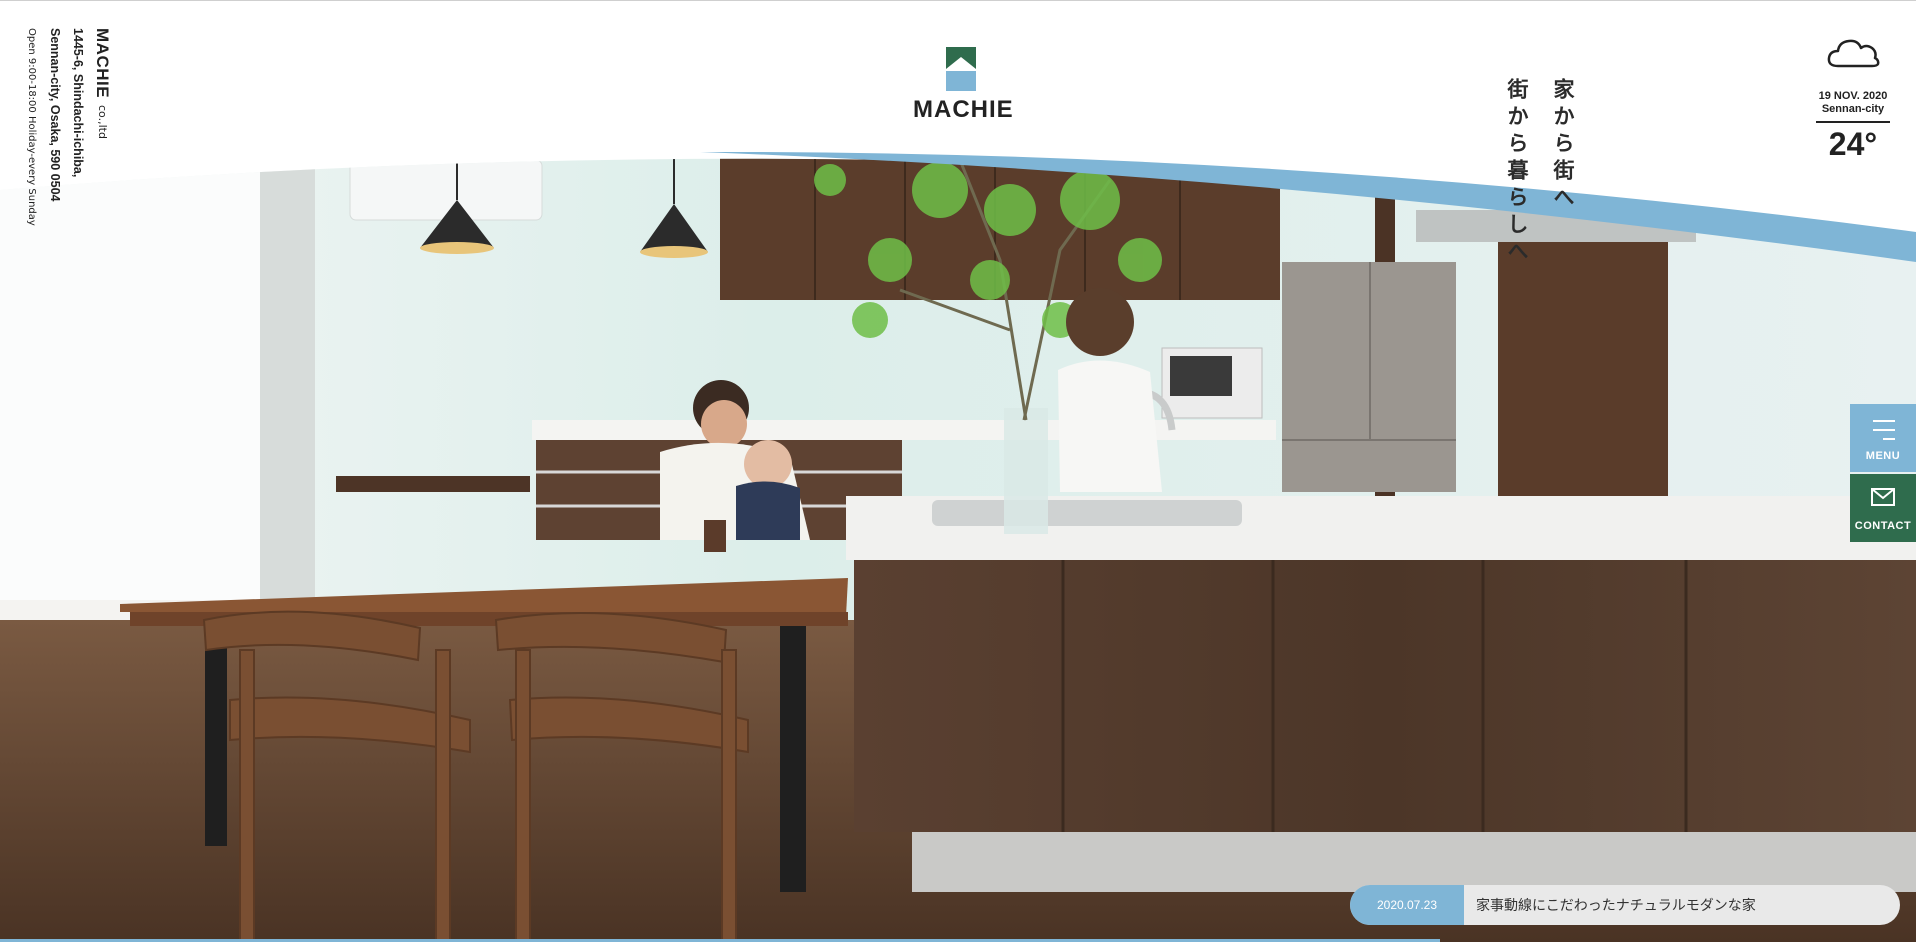  I want to click on logo-text: MACHIE, so click(963, 109).